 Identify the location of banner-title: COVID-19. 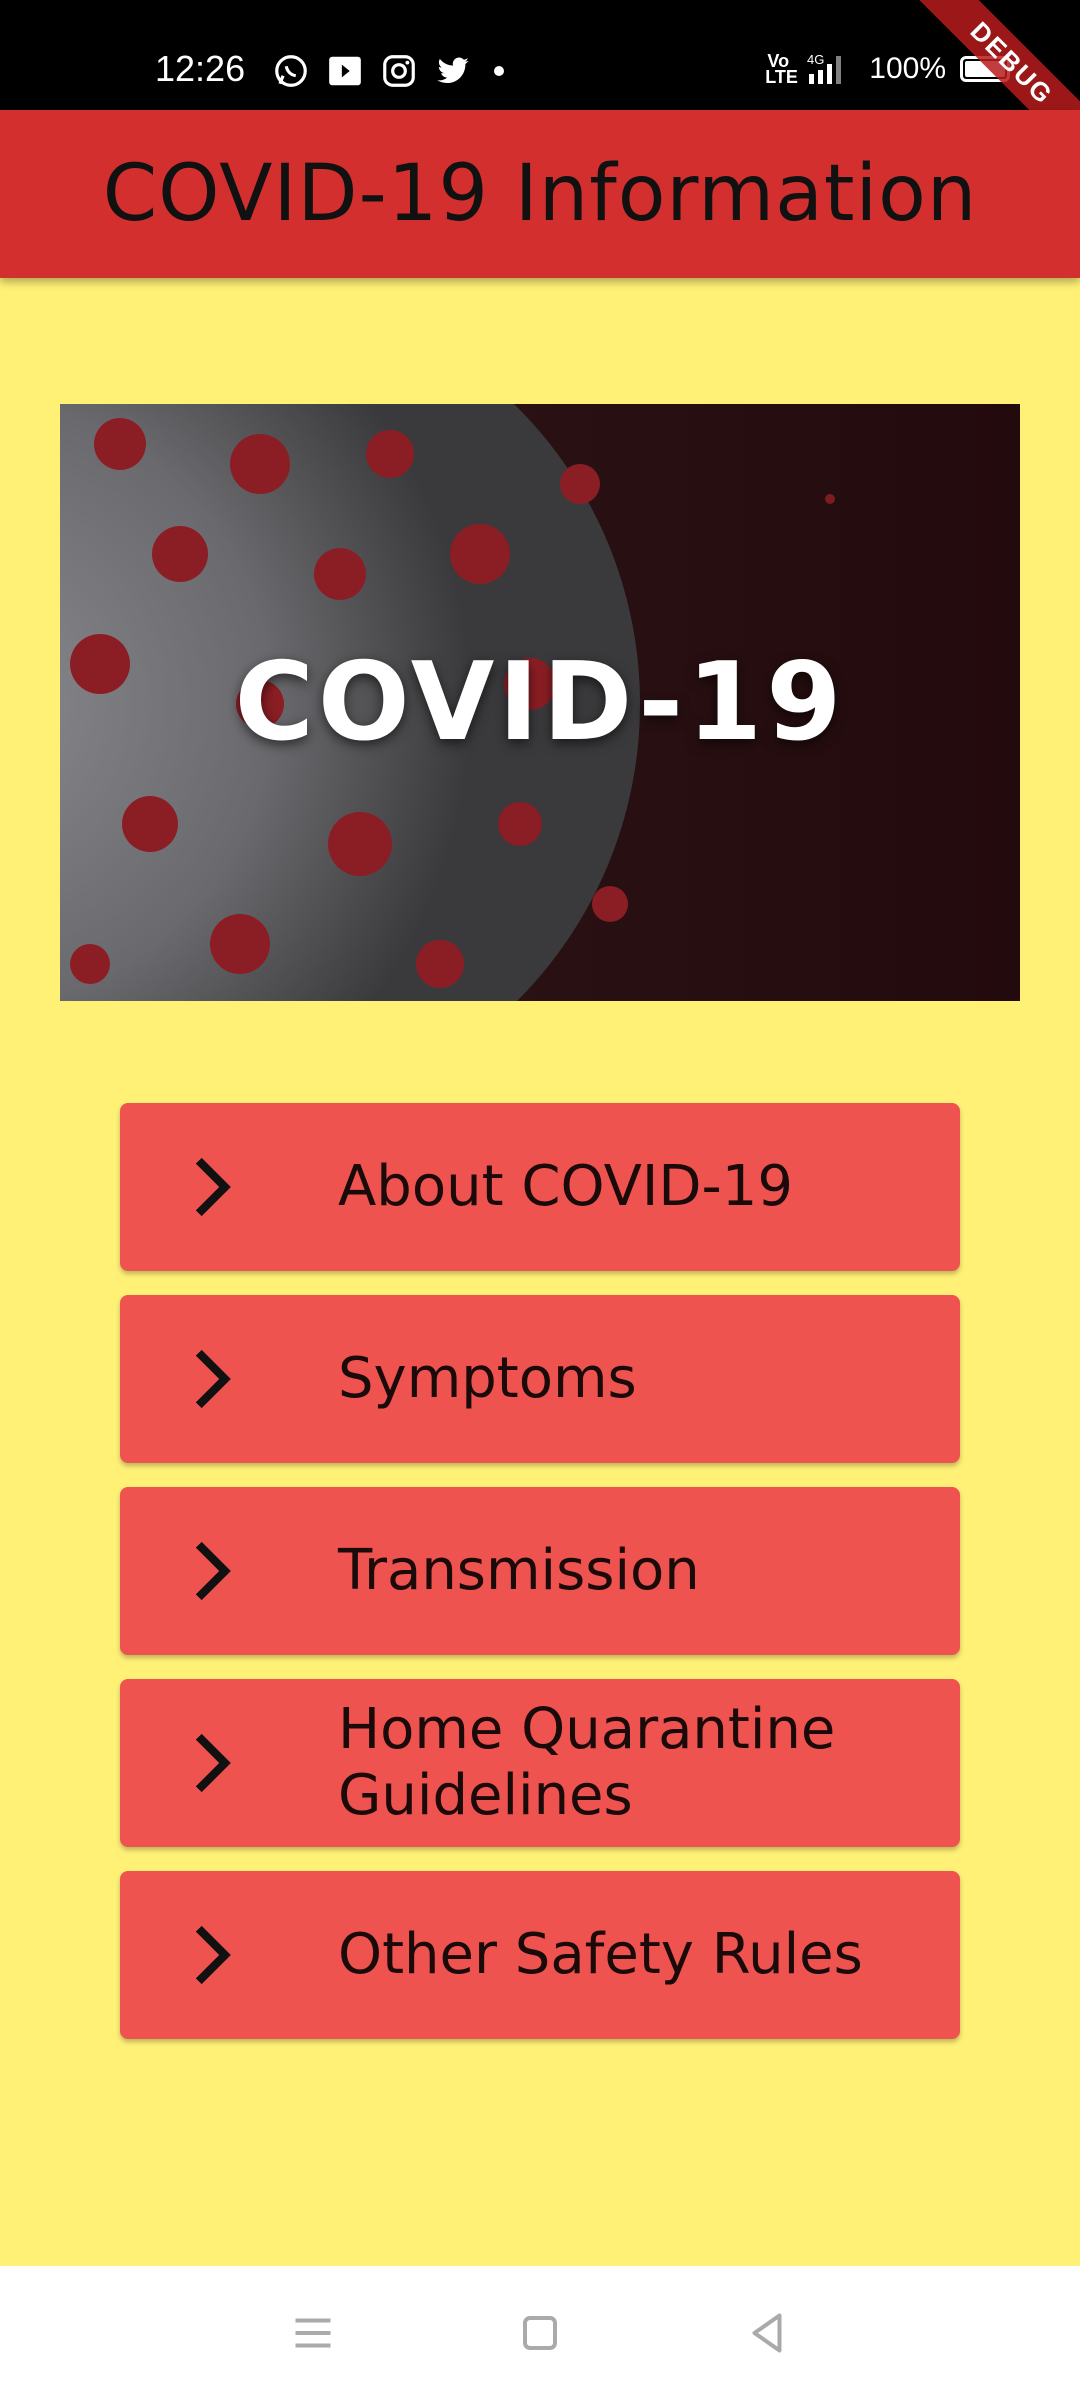
(540, 702).